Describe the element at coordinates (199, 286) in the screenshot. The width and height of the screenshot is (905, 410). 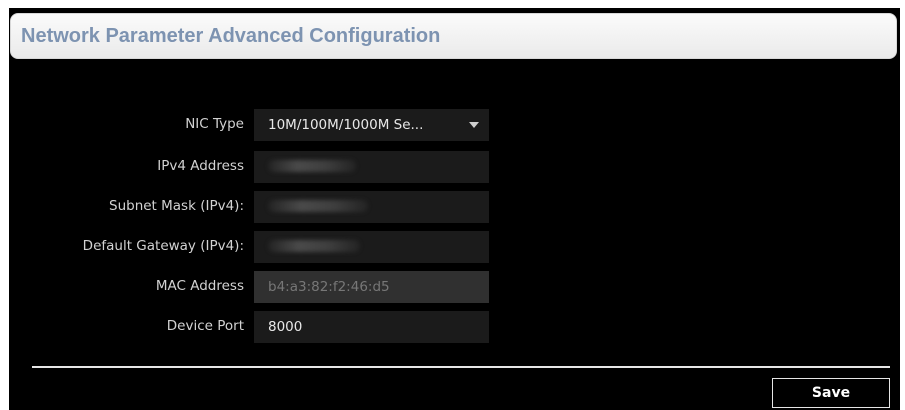
I see `mac-address-label: MAC Address` at that location.